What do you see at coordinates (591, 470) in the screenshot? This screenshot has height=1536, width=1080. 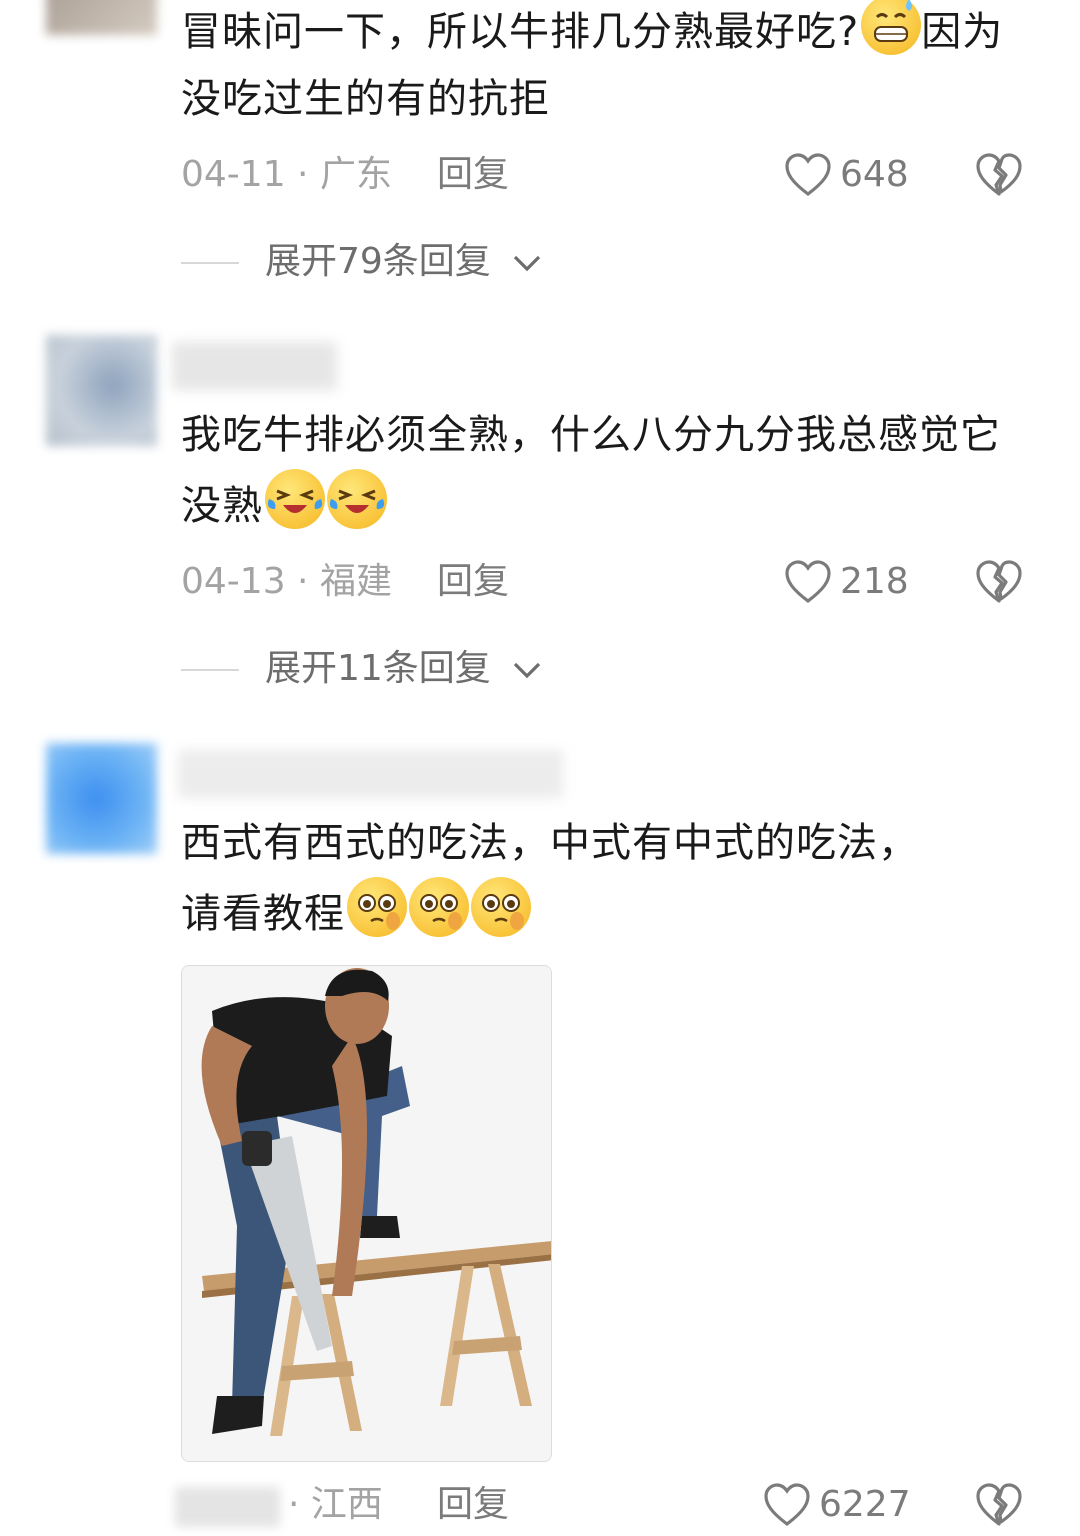 I see `comment-text: 我吃牛排必须全熟，什么八分九分我总感觉它没熟` at bounding box center [591, 470].